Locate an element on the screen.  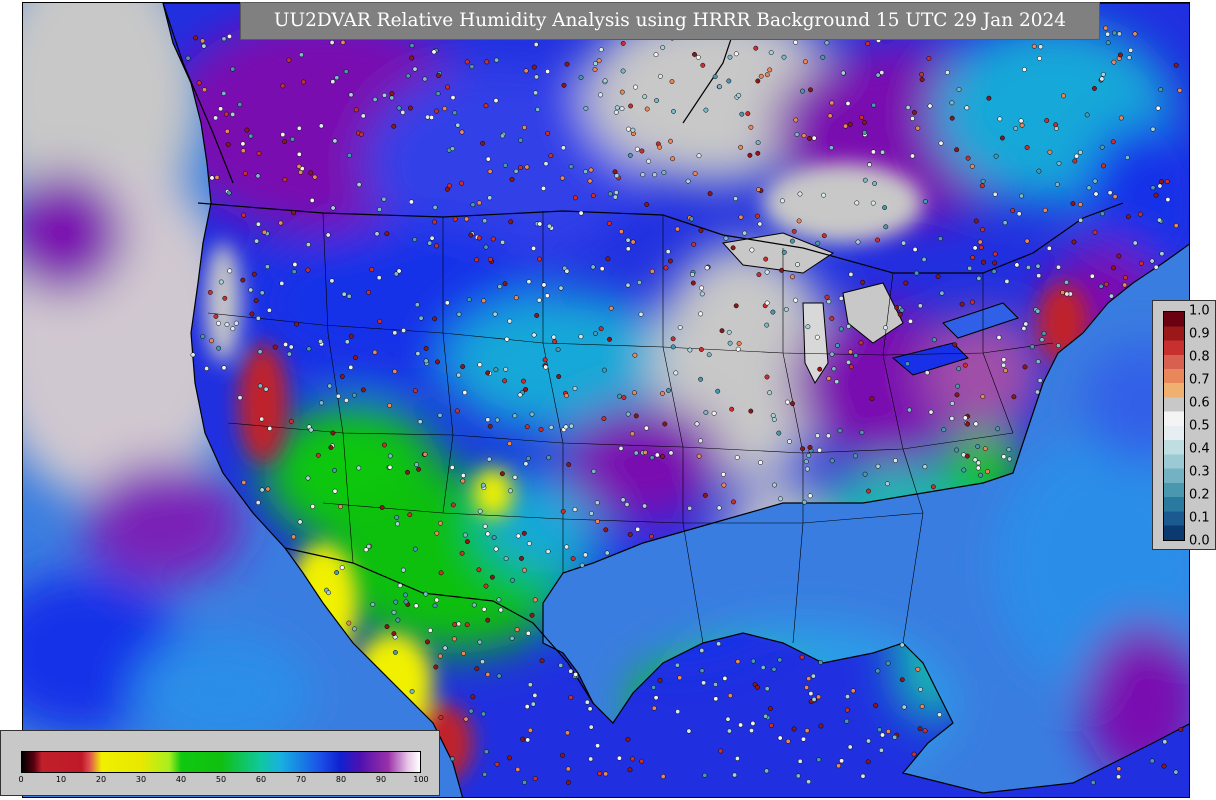
station-colorbar-tick: 0.8 is located at coordinates (1199, 357).